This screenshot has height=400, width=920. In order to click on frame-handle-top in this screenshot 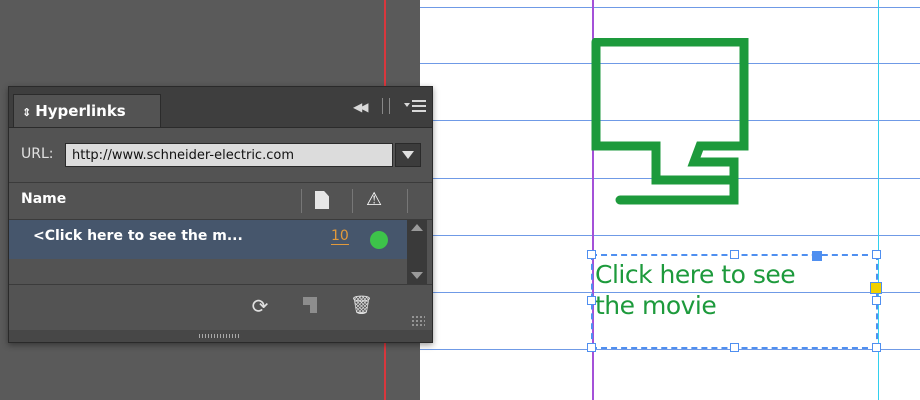, I will do `click(734, 254)`.